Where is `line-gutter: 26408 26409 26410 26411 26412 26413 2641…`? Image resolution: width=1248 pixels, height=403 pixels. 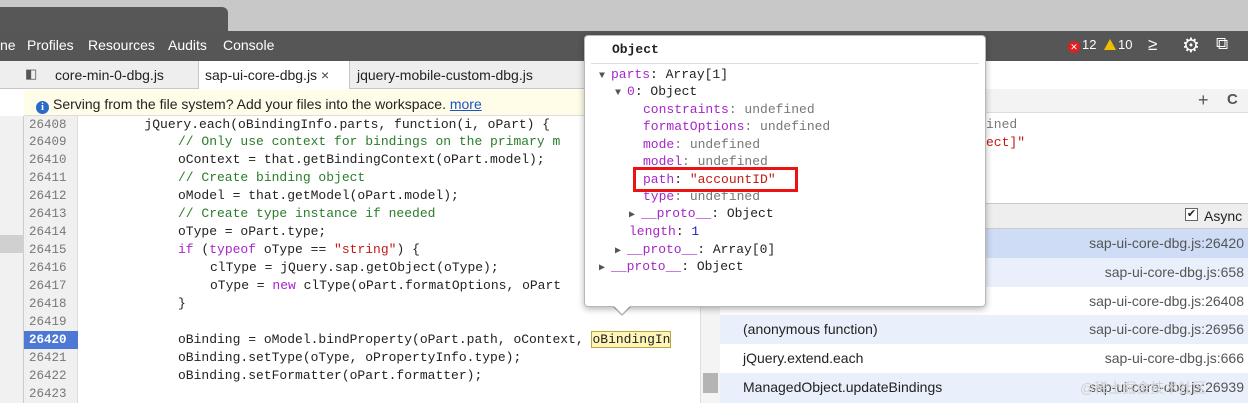 line-gutter: 26408 26409 26410 26411 26412 26413 2641… is located at coordinates (51, 259).